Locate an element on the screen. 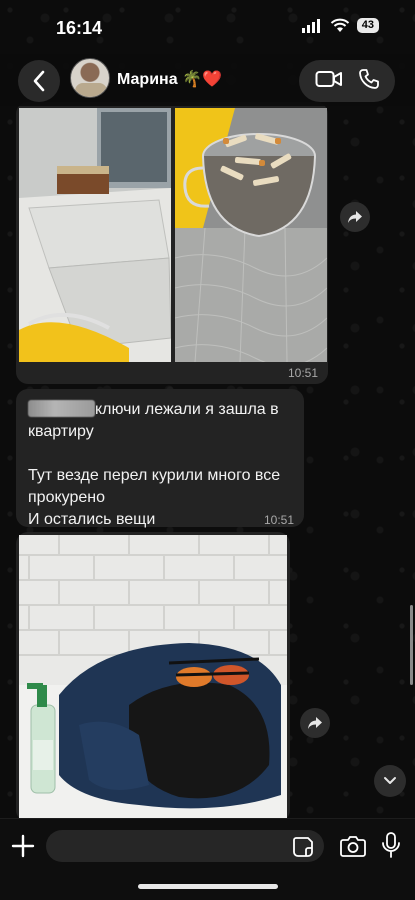 Image resolution: width=415 pixels, height=900 pixels. status-icons: 43 is located at coordinates (340, 25).